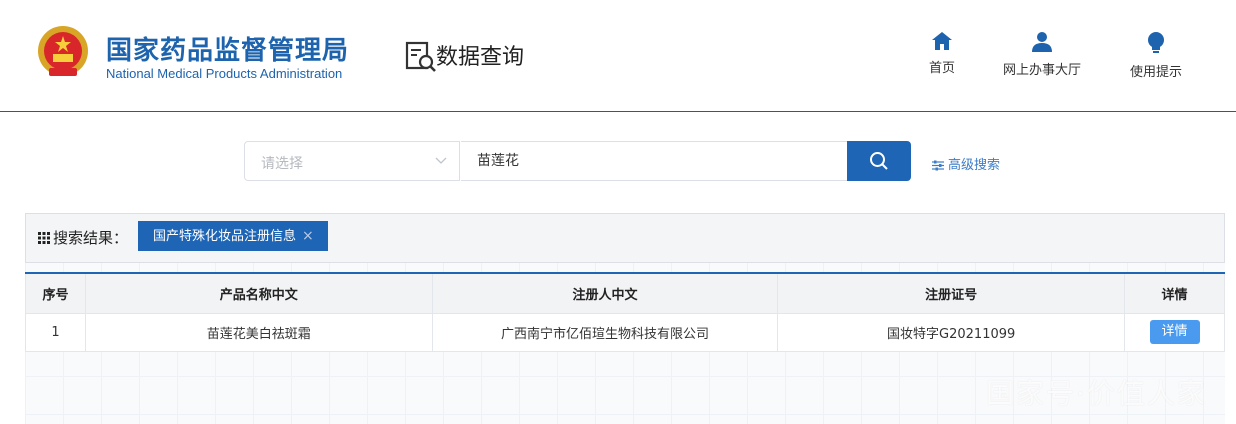  What do you see at coordinates (974, 165) in the screenshot?
I see `advanced-search-label: 高级搜索` at bounding box center [974, 165].